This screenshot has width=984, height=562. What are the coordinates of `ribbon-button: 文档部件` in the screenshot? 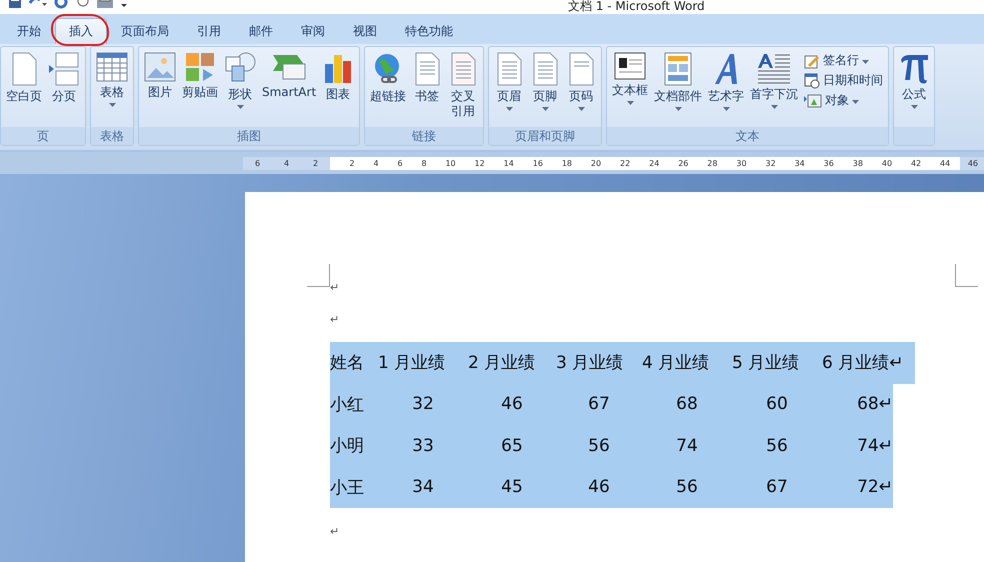 It's located at (678, 81).